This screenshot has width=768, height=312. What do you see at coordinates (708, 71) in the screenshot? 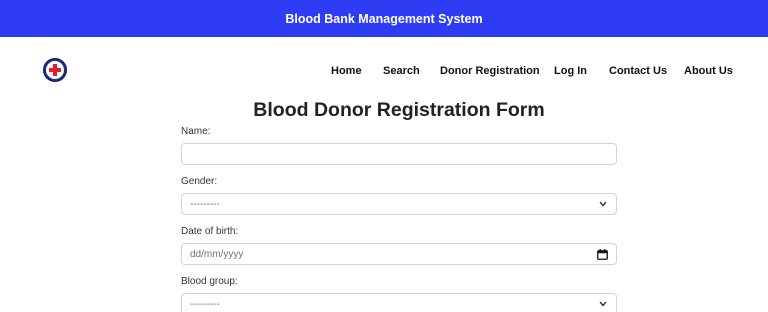
I see `nav-about-us: About Us` at bounding box center [708, 71].